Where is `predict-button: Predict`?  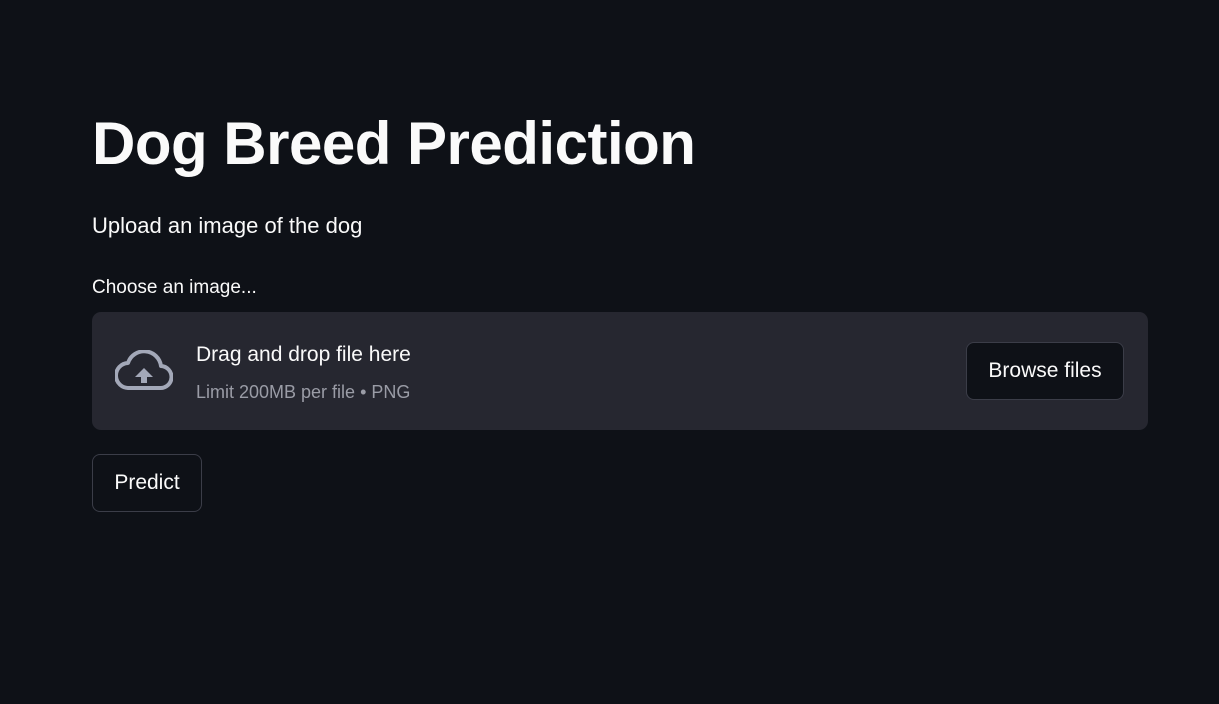
predict-button: Predict is located at coordinates (147, 483).